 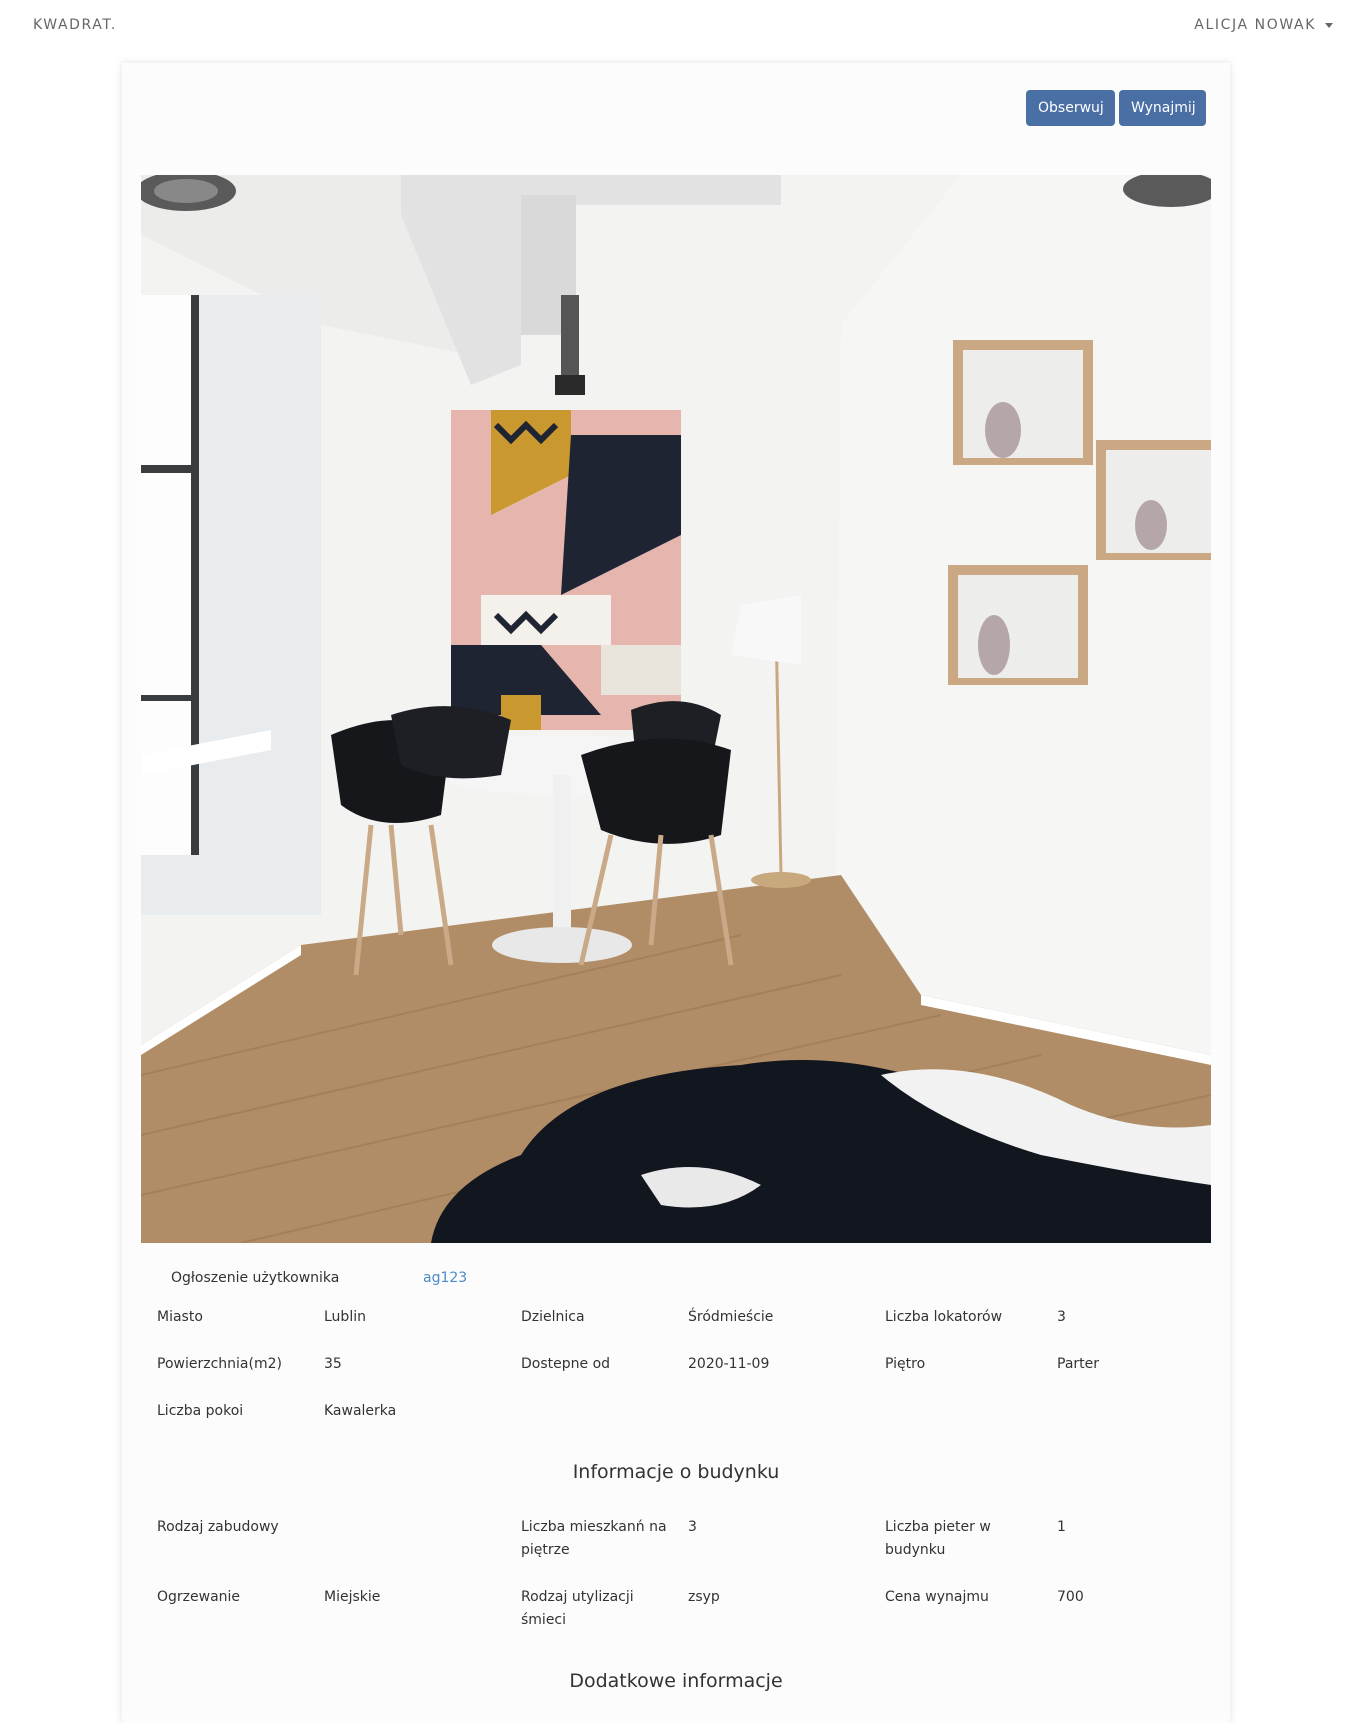 What do you see at coordinates (676, 26) in the screenshot?
I see `navbar: KWADRAT. ALICJA NOWAK` at bounding box center [676, 26].